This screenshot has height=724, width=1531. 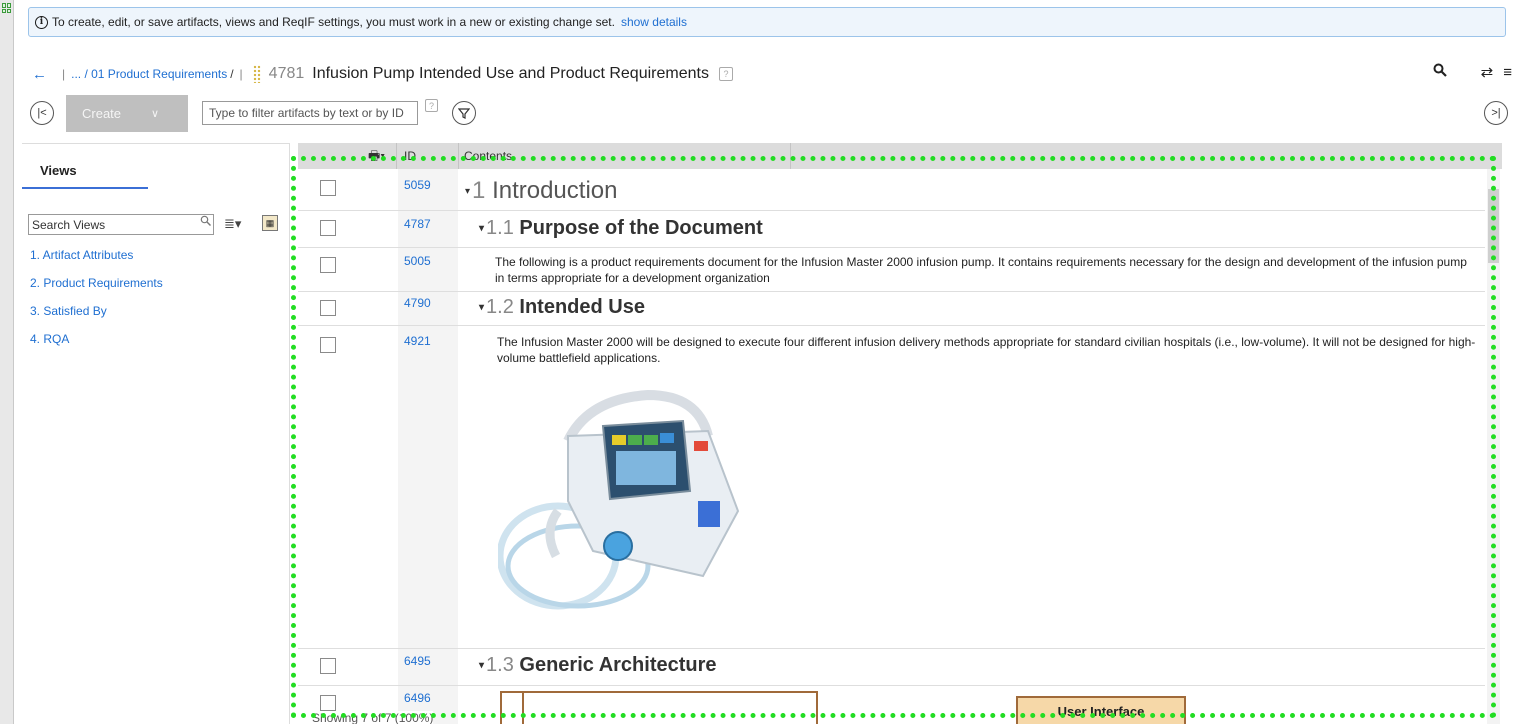 What do you see at coordinates (41, 22) in the screenshot?
I see `info-icon: i` at bounding box center [41, 22].